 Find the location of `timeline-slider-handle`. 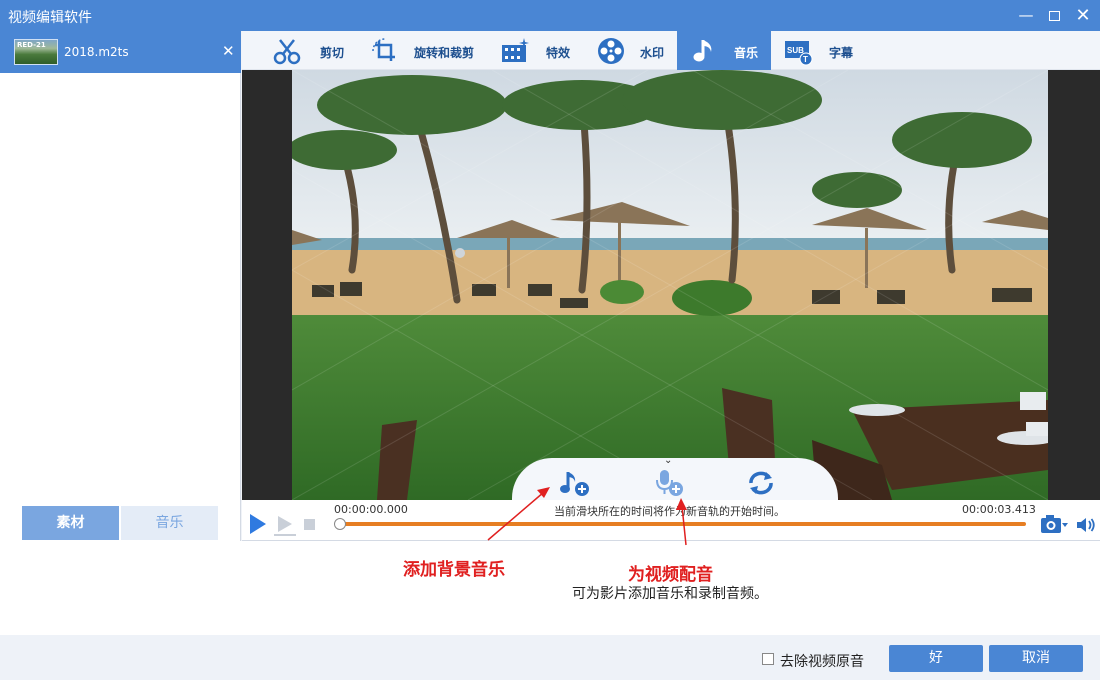

timeline-slider-handle is located at coordinates (340, 524).